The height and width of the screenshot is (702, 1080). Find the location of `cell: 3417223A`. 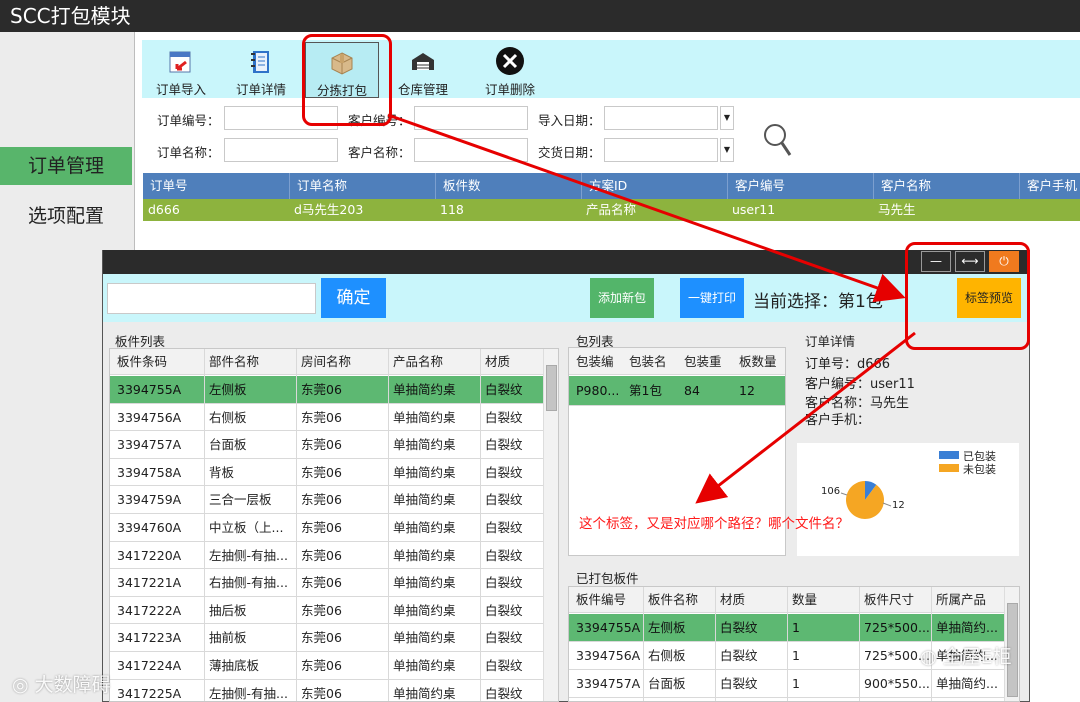

cell: 3417223A is located at coordinates (149, 638).